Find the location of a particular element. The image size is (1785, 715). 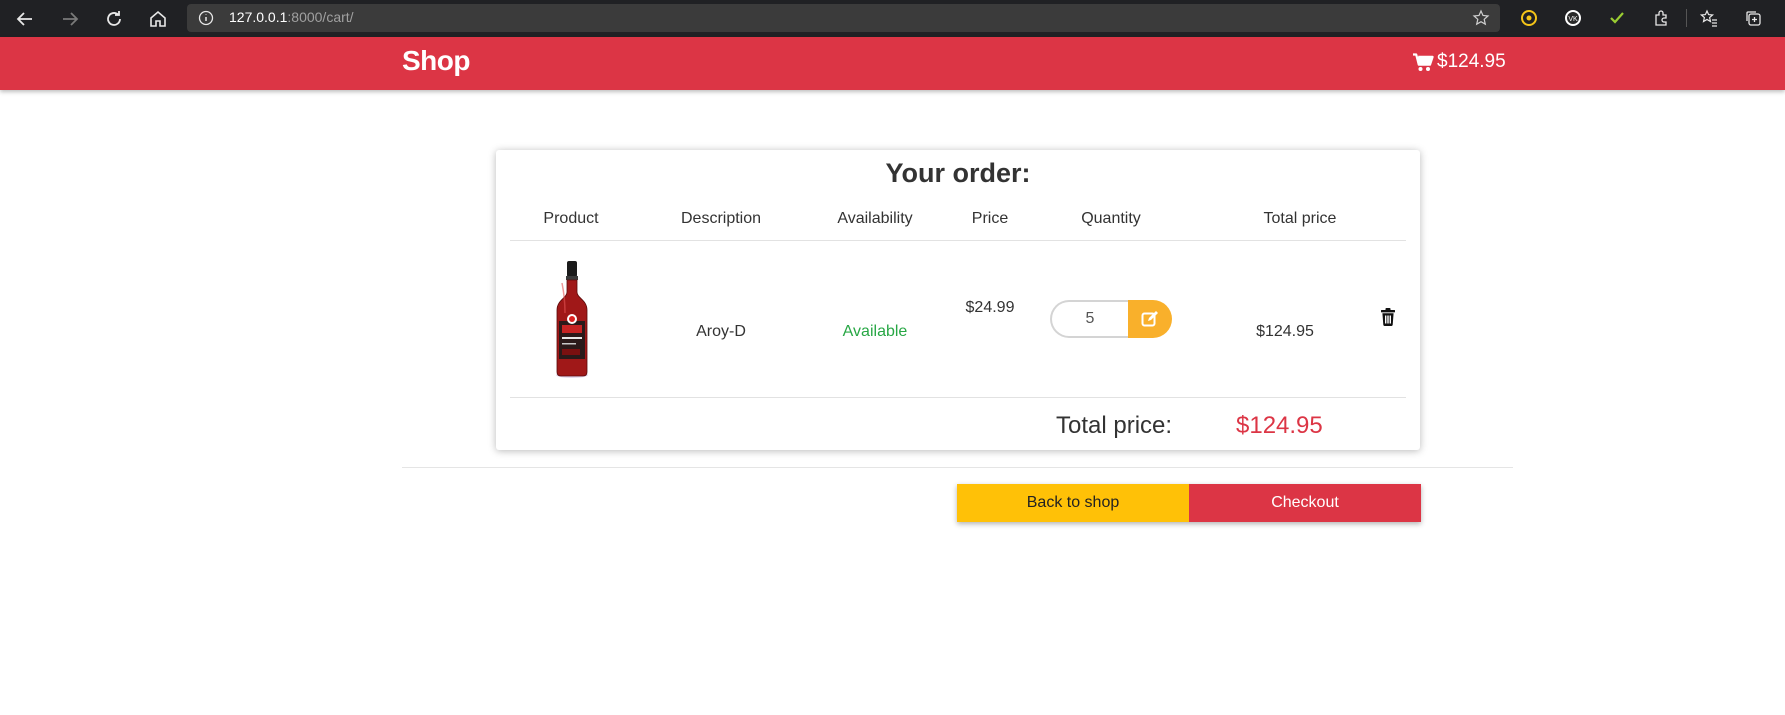

order-total-value: $124.95 is located at coordinates (1279, 425).